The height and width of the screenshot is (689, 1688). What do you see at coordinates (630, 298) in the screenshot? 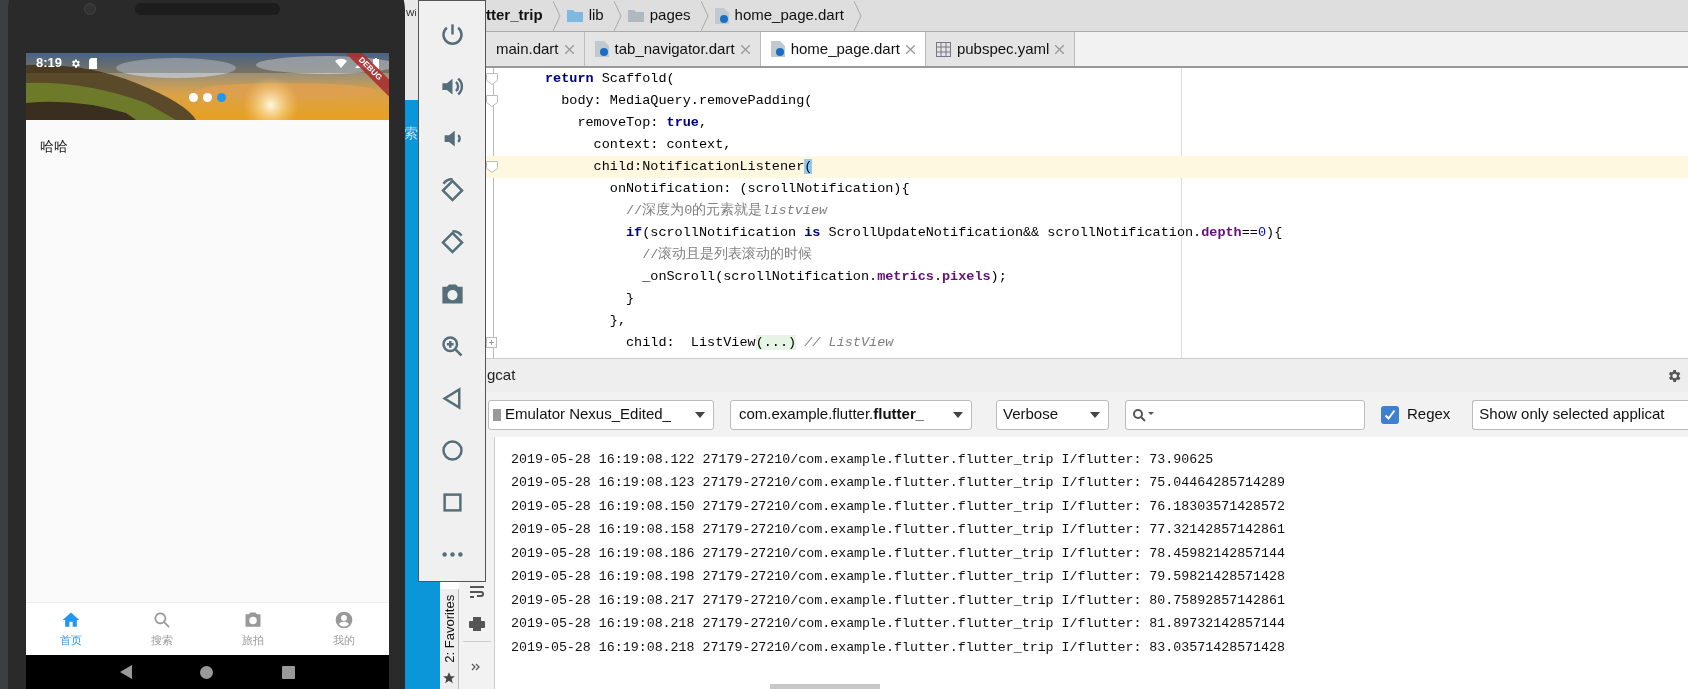
I see `code-line: }` at bounding box center [630, 298].